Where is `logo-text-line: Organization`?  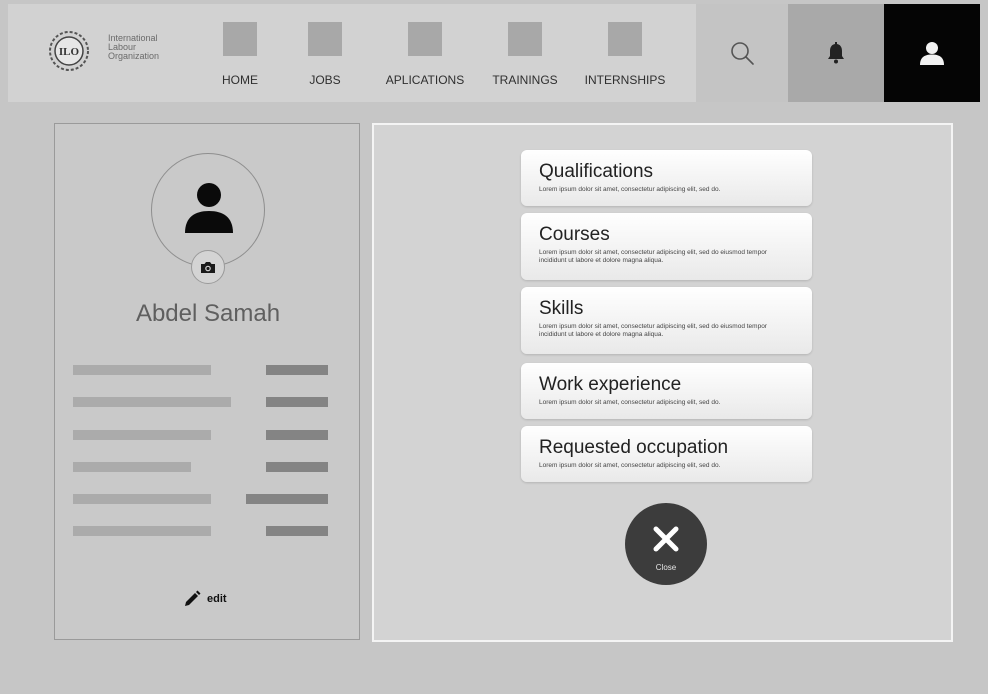 logo-text-line: Organization is located at coordinates (134, 56).